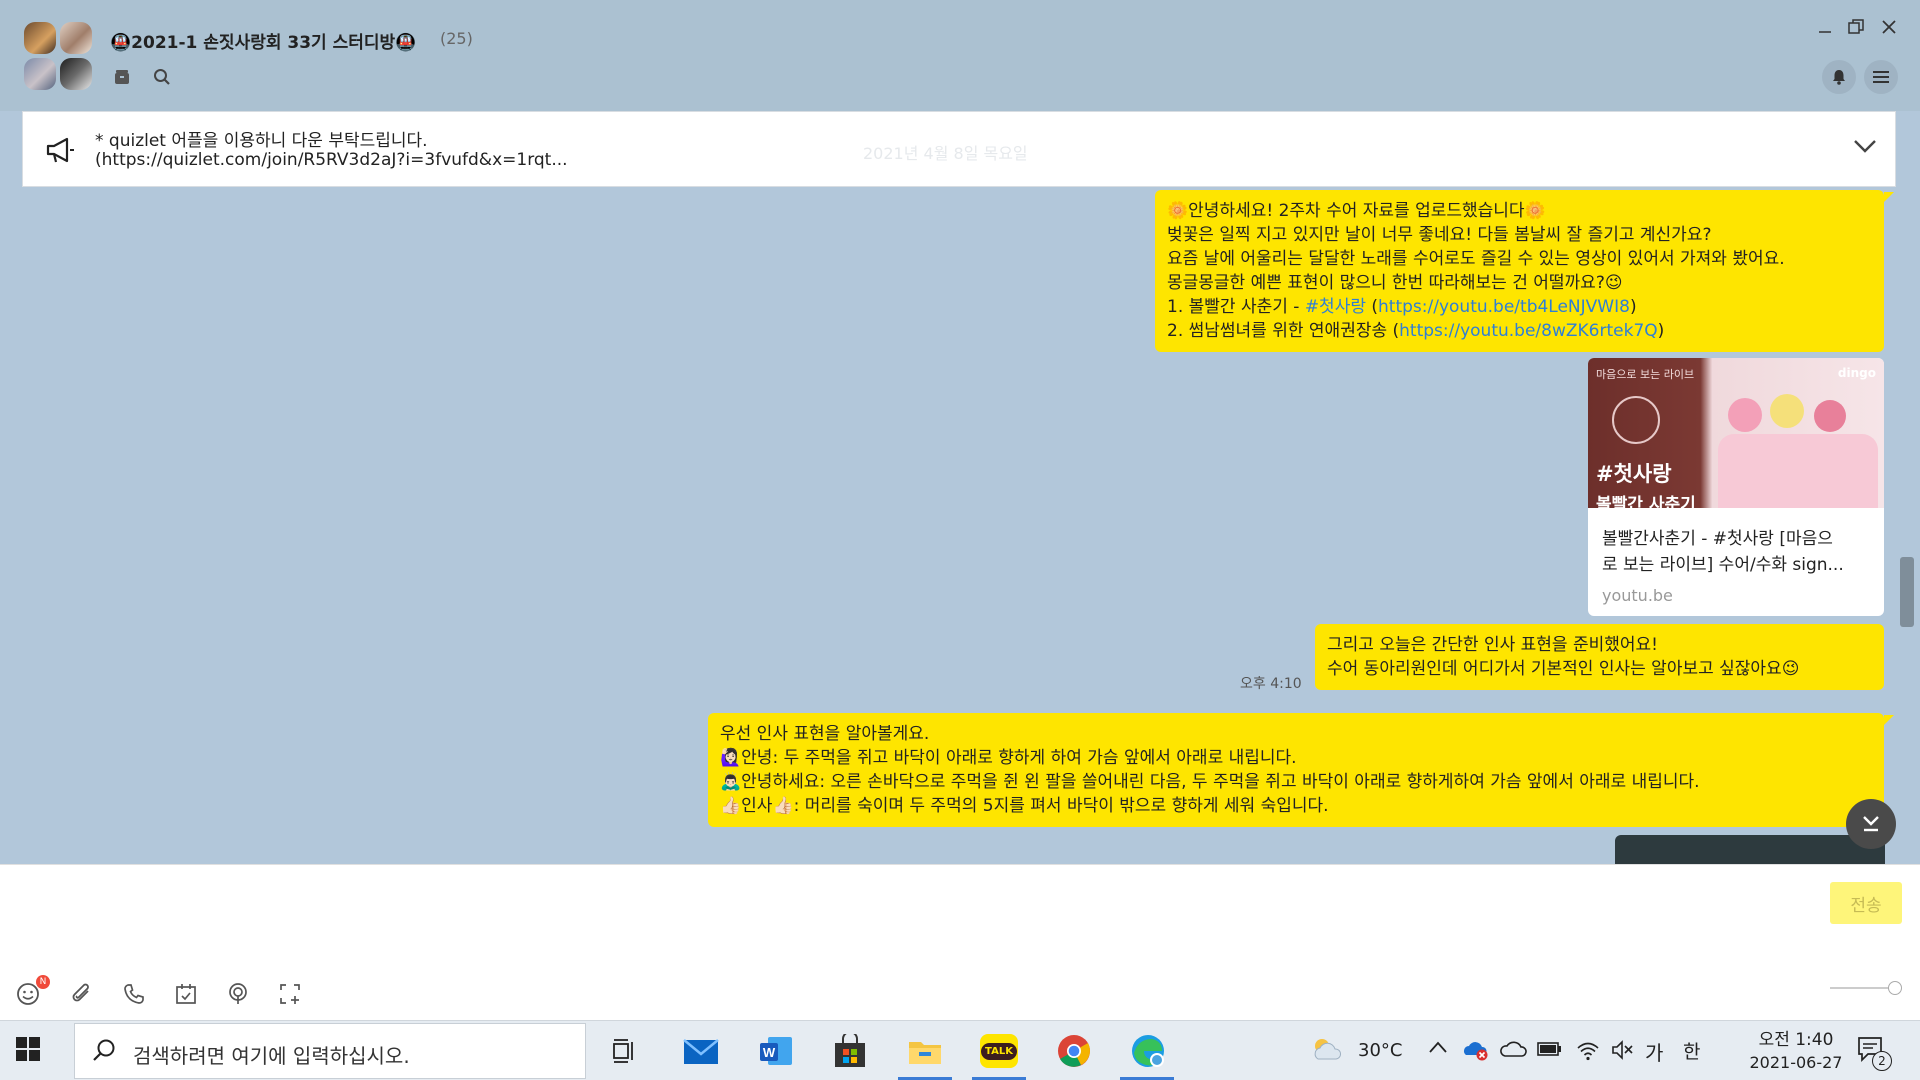 This screenshot has width=1920, height=1080. Describe the element at coordinates (1895, 988) in the screenshot. I see `opacity-slider-knob` at that location.